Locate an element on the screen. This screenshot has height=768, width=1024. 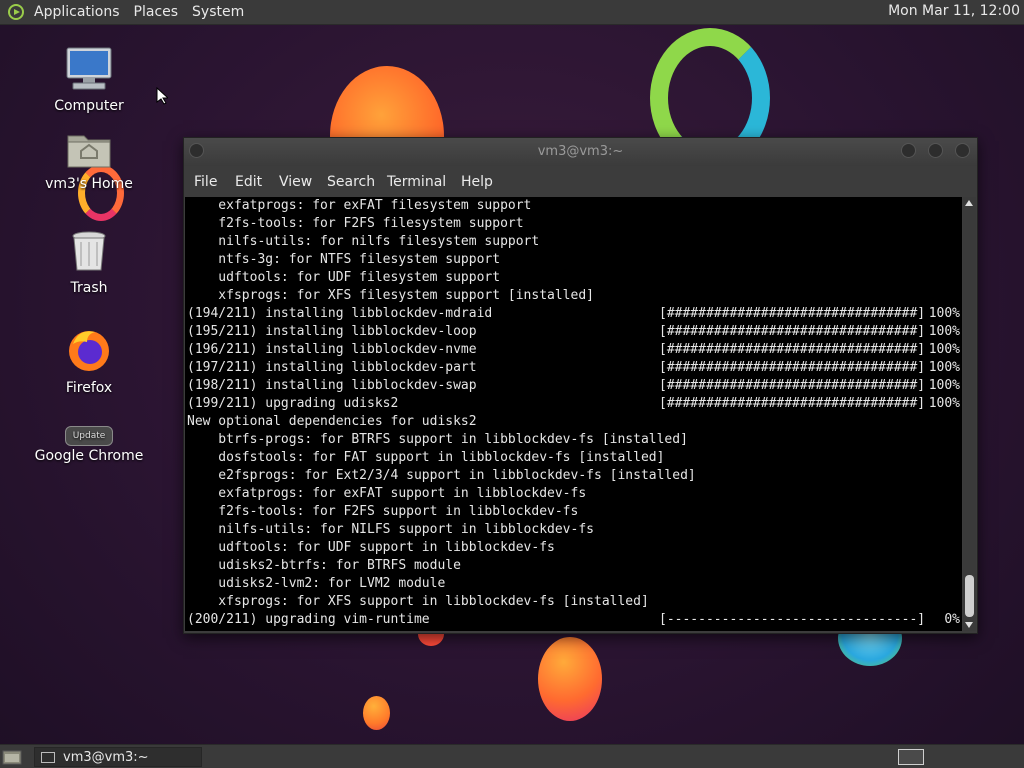
desktop-icon-label: Trash is located at coordinates (89, 288).